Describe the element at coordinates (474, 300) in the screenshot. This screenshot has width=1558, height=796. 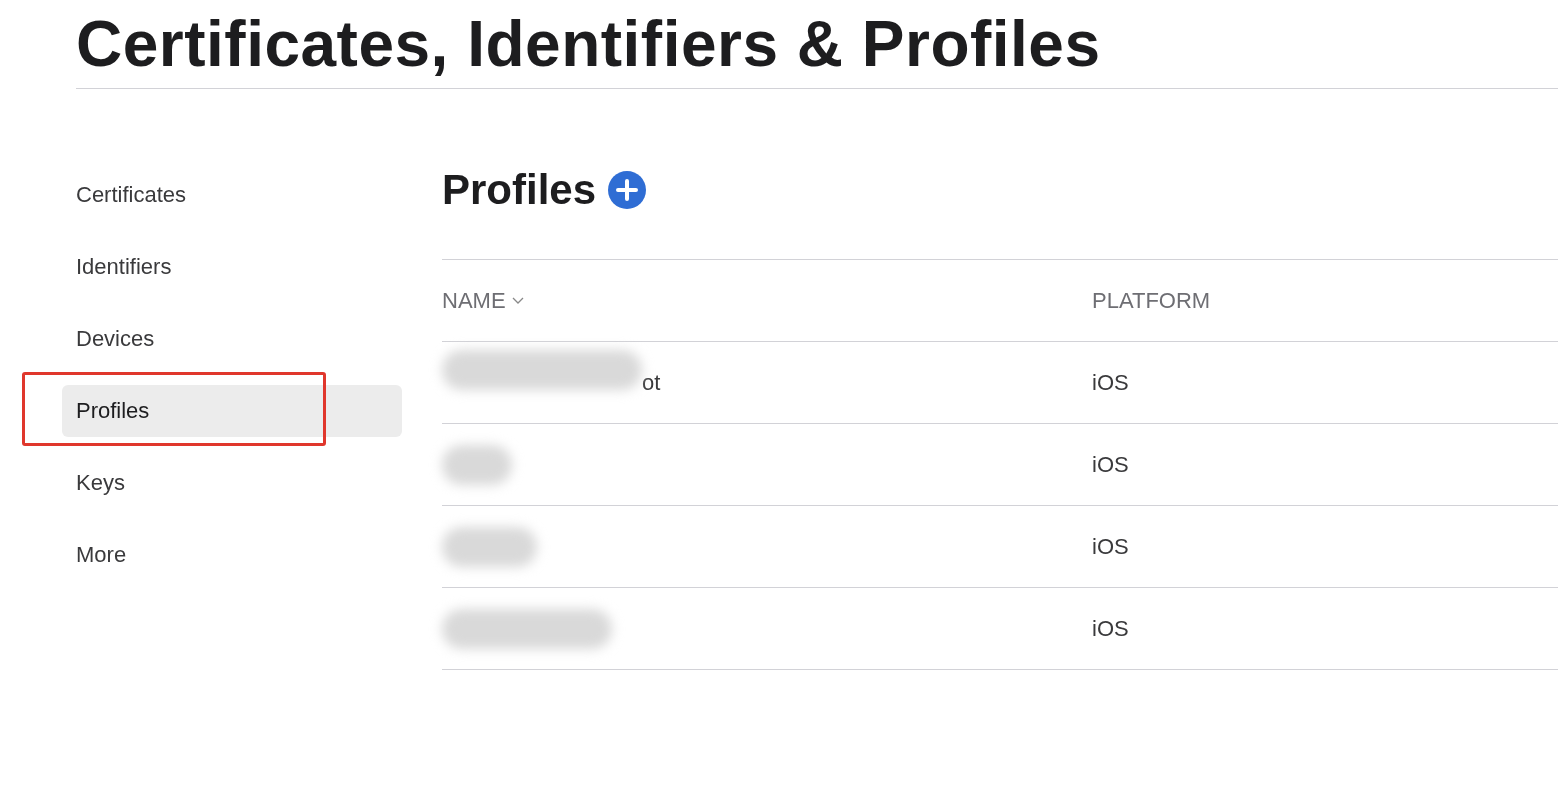
I see `column-header: NAME` at that location.